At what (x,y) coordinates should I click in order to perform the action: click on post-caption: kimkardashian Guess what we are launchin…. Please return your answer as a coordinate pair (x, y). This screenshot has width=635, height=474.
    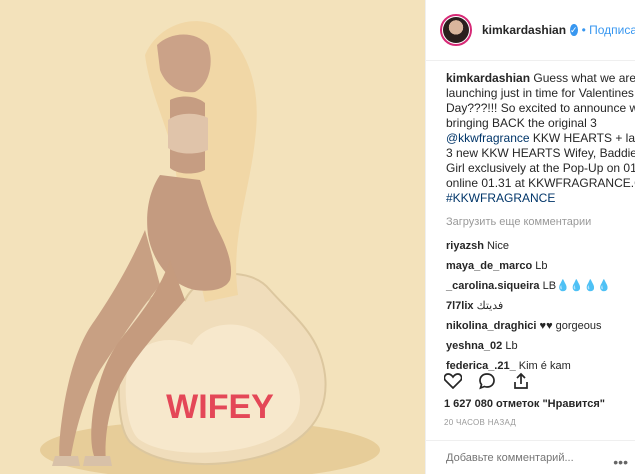
    Looking at the image, I should click on (540, 138).